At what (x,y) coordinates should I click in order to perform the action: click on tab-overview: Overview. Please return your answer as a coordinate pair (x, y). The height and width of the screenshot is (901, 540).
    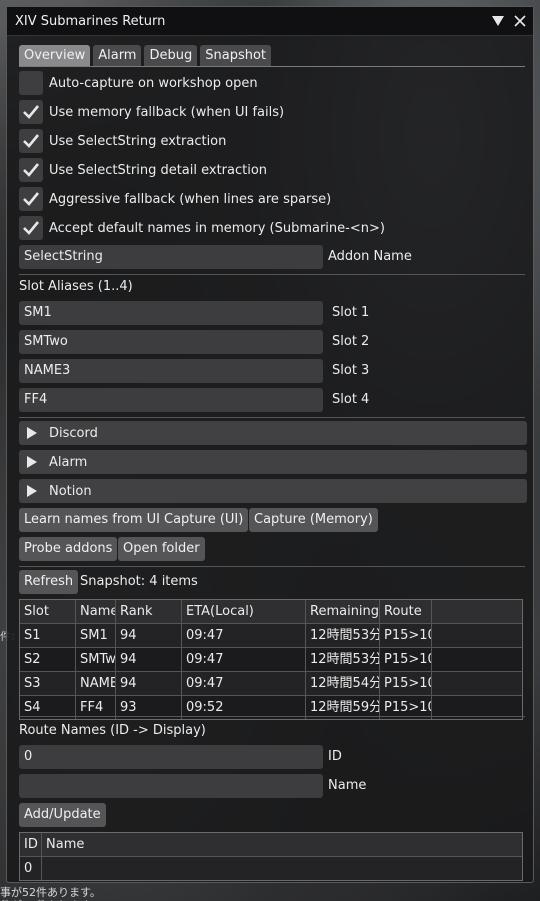
    Looking at the image, I should click on (55, 55).